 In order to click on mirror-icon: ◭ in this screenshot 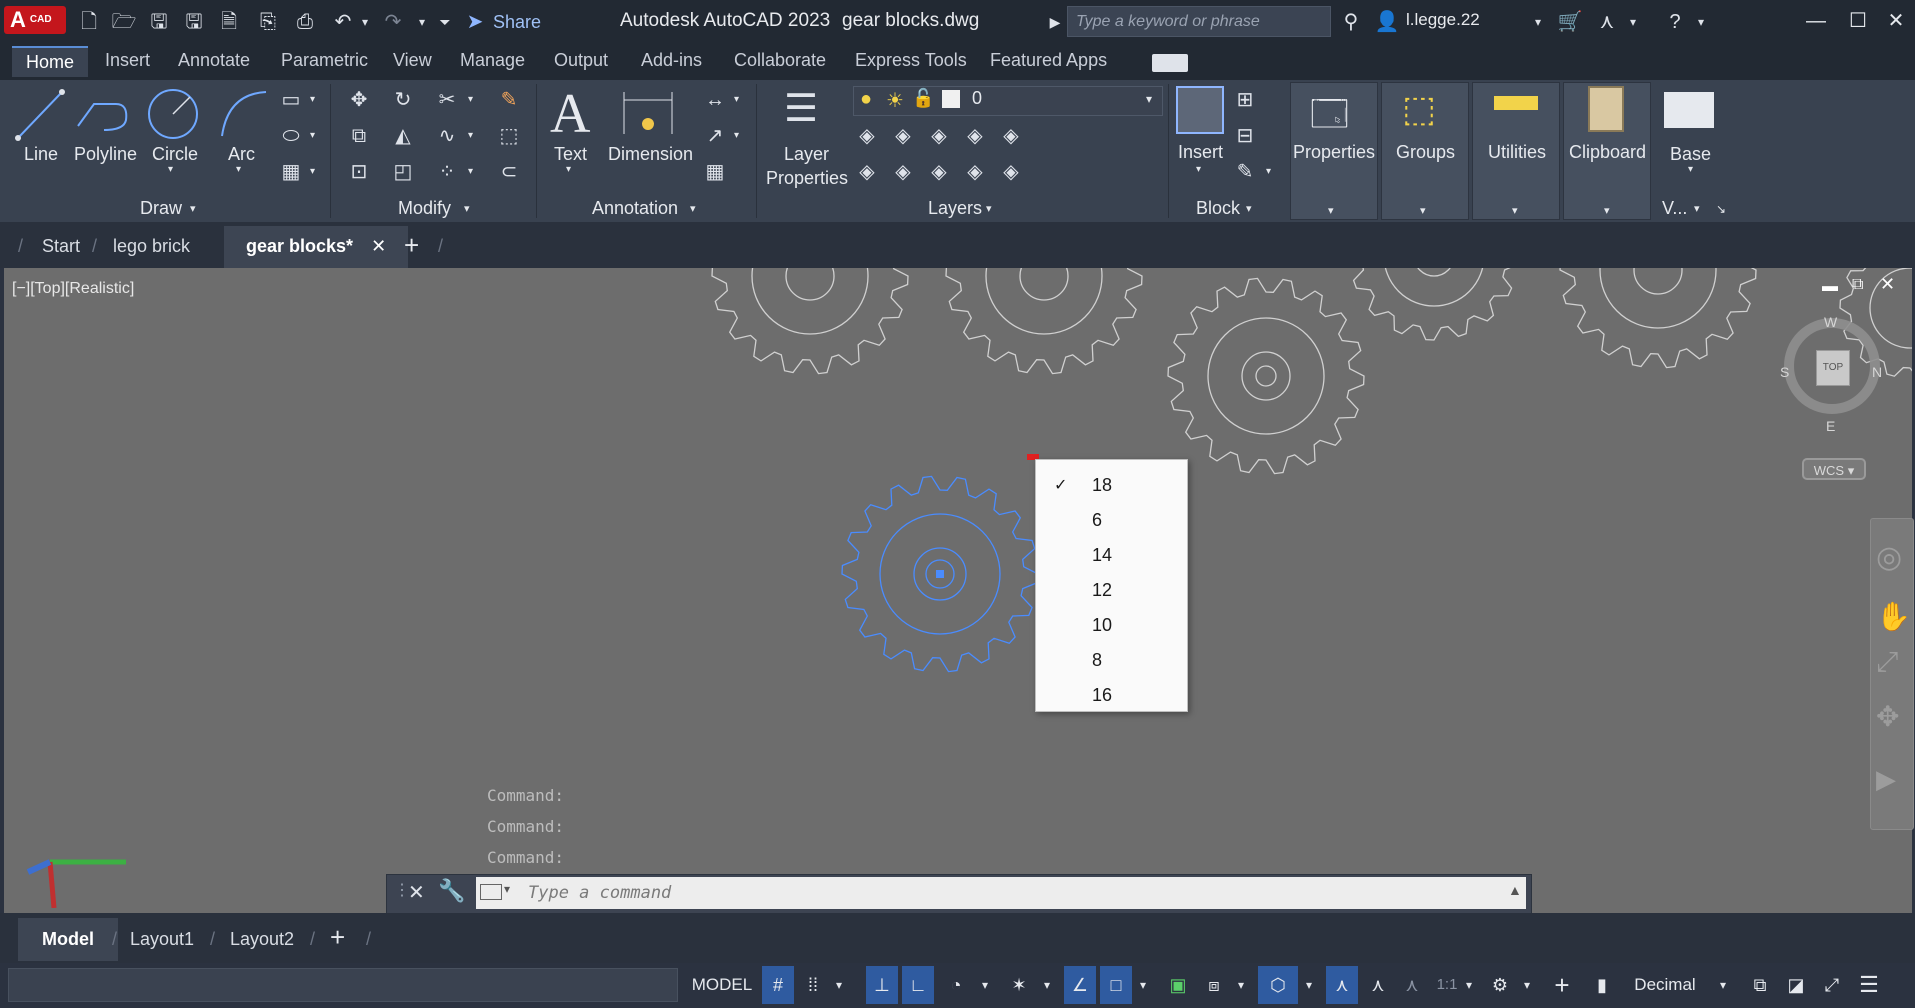, I will do `click(403, 136)`.